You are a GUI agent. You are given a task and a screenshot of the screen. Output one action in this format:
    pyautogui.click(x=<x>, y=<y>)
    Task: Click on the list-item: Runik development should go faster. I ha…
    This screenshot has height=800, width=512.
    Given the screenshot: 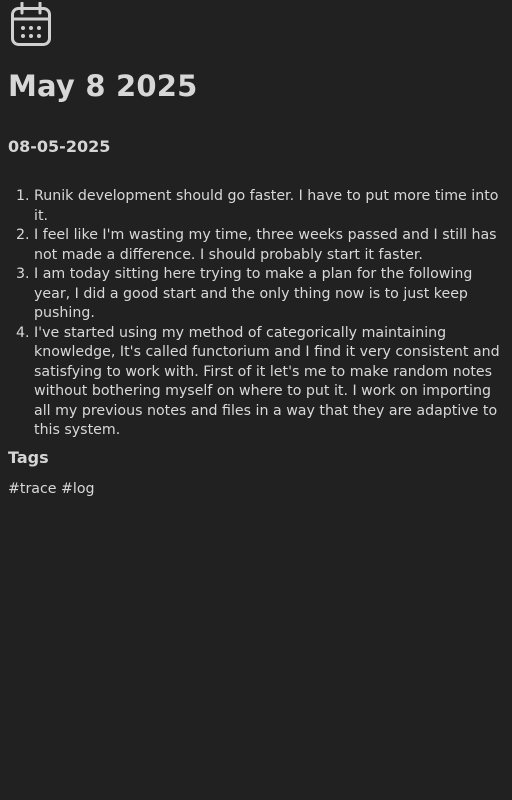 What is the action you would take?
    pyautogui.click(x=270, y=206)
    